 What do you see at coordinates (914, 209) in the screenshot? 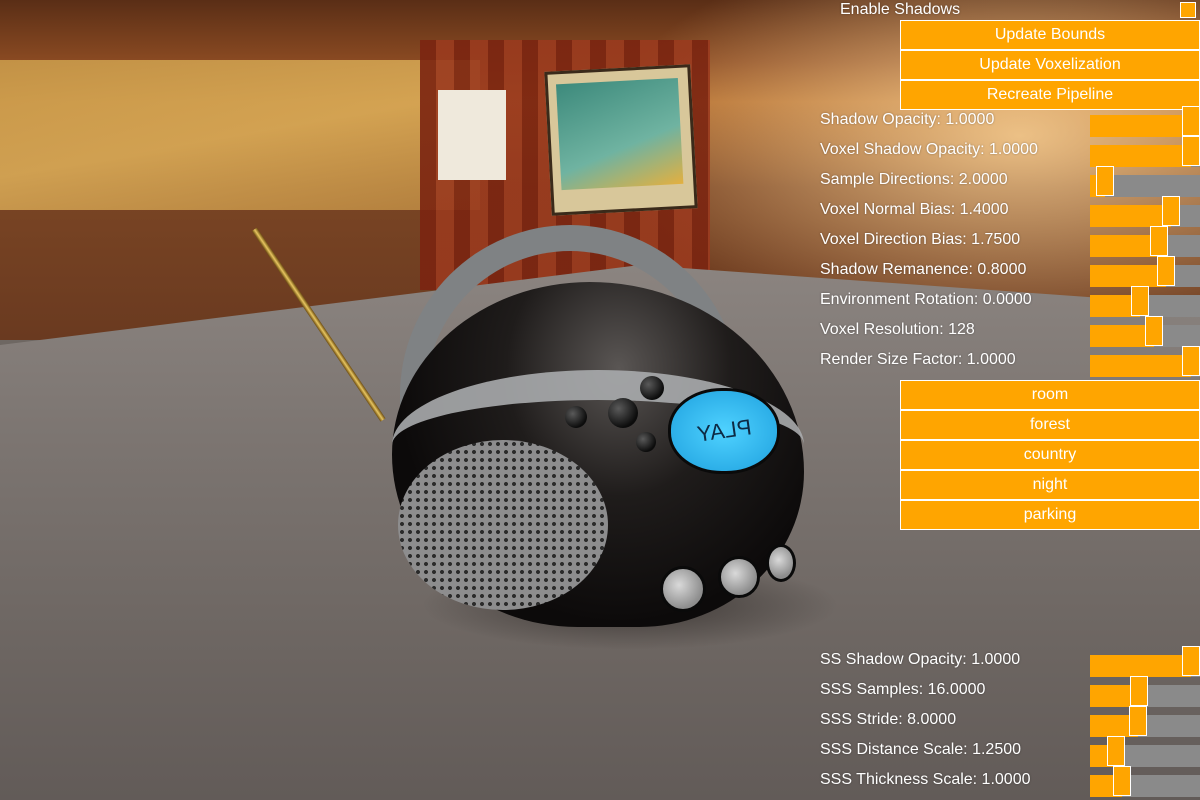
I see `voxel-normal-bias-label: Voxel Normal Bias: 1.4000` at bounding box center [914, 209].